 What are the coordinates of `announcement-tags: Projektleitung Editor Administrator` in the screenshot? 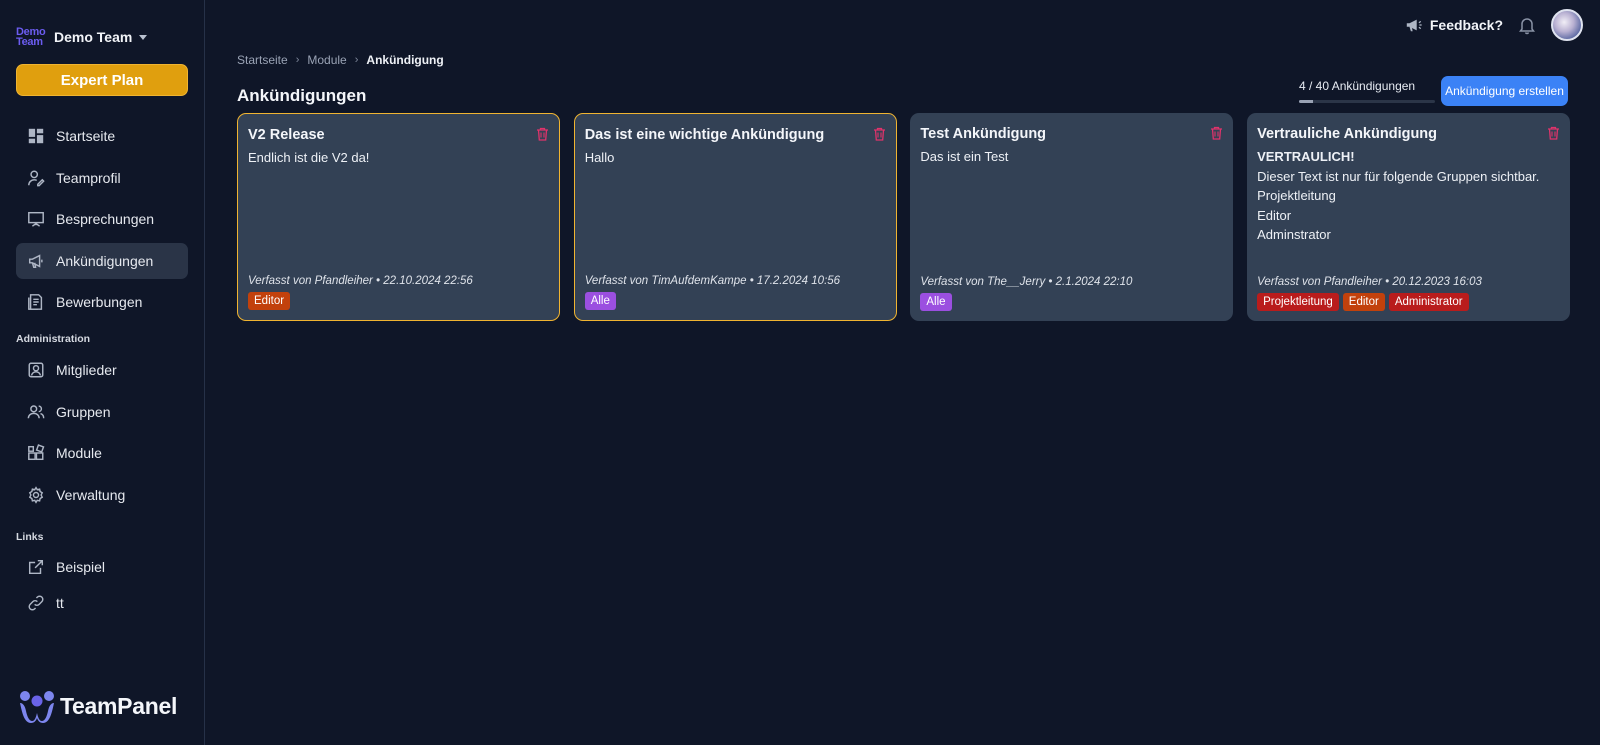 It's located at (1369, 302).